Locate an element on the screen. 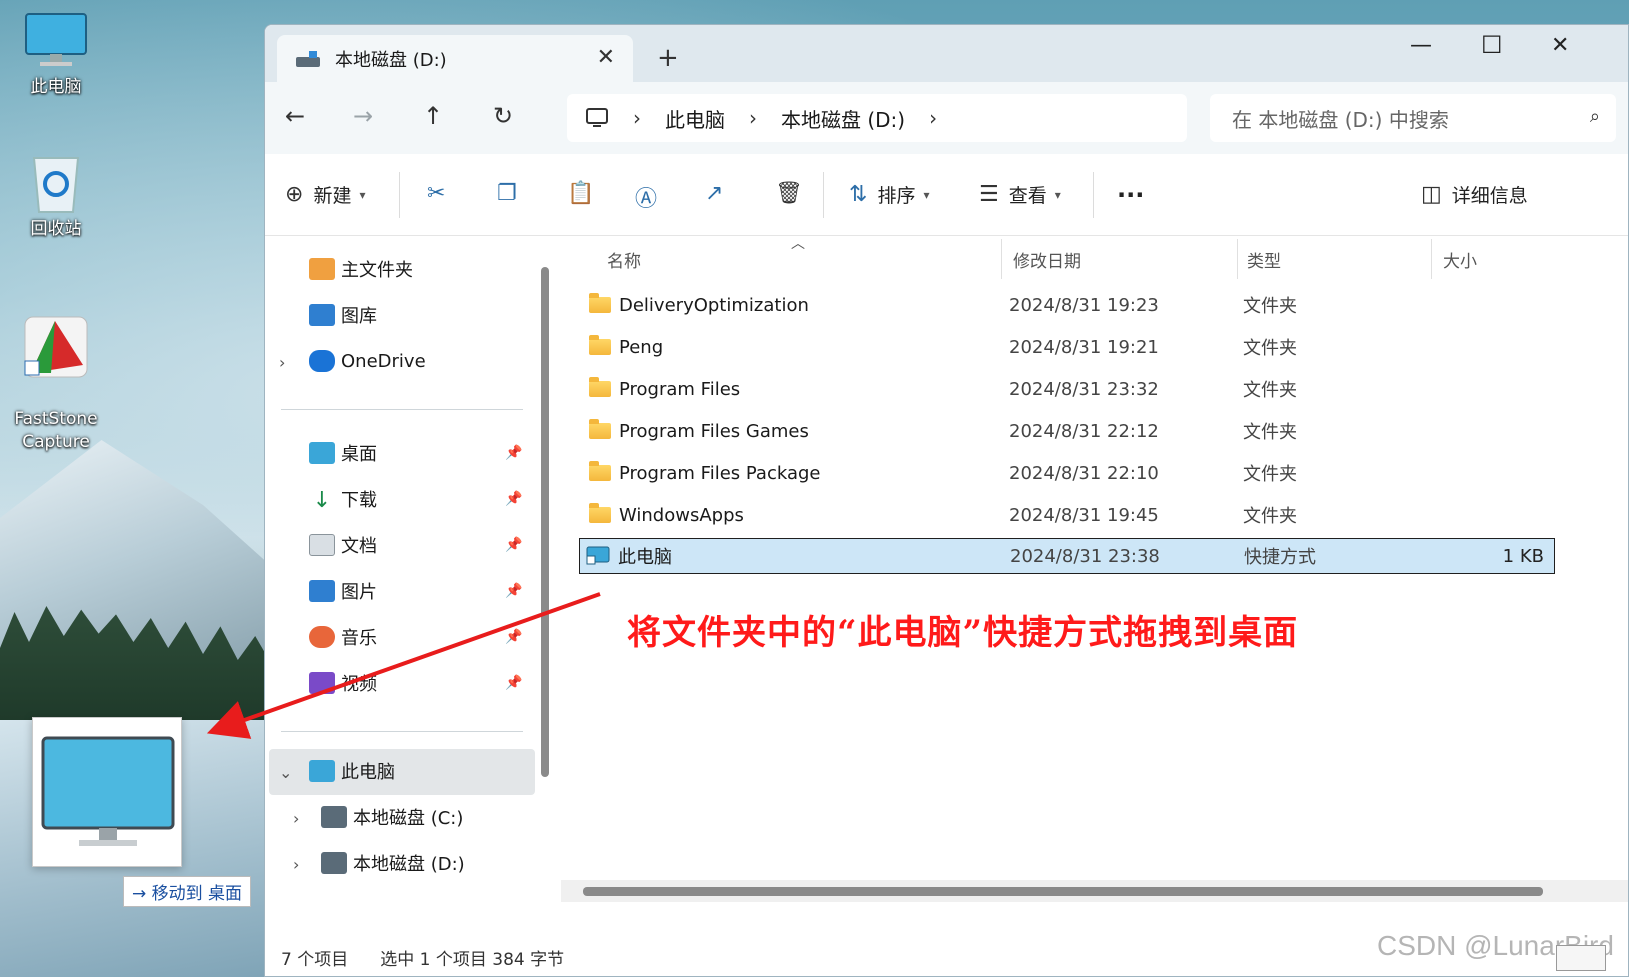 This screenshot has height=977, width=1629. annotation-text: 将文件夹中的“此电脑”快捷方式拖拽到桌面 is located at coordinates (963, 633).